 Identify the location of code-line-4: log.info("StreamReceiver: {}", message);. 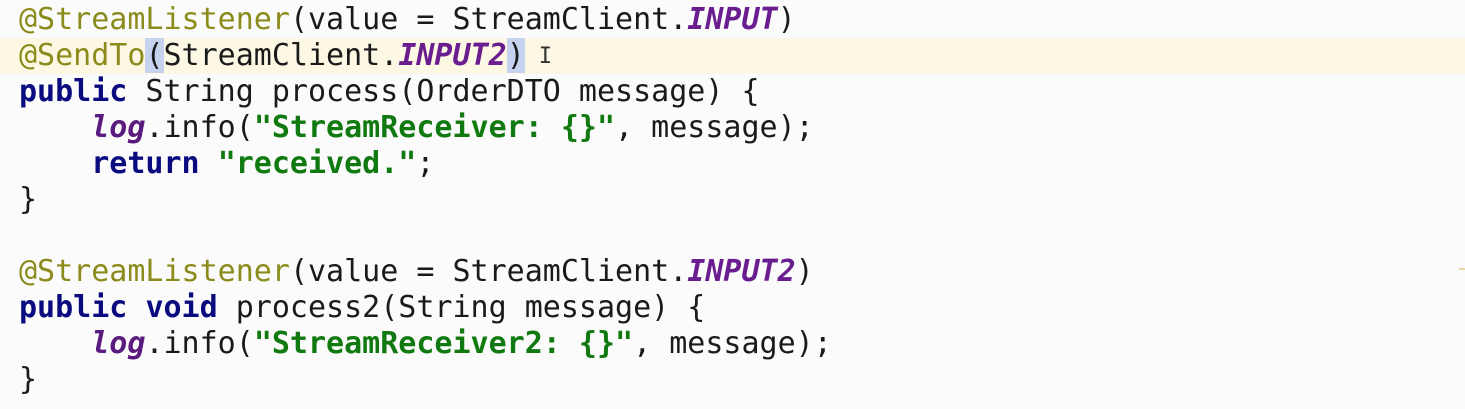
(416, 128).